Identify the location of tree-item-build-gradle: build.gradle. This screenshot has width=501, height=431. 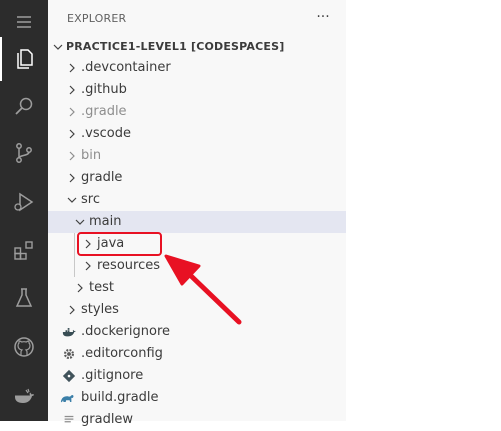
(197, 398).